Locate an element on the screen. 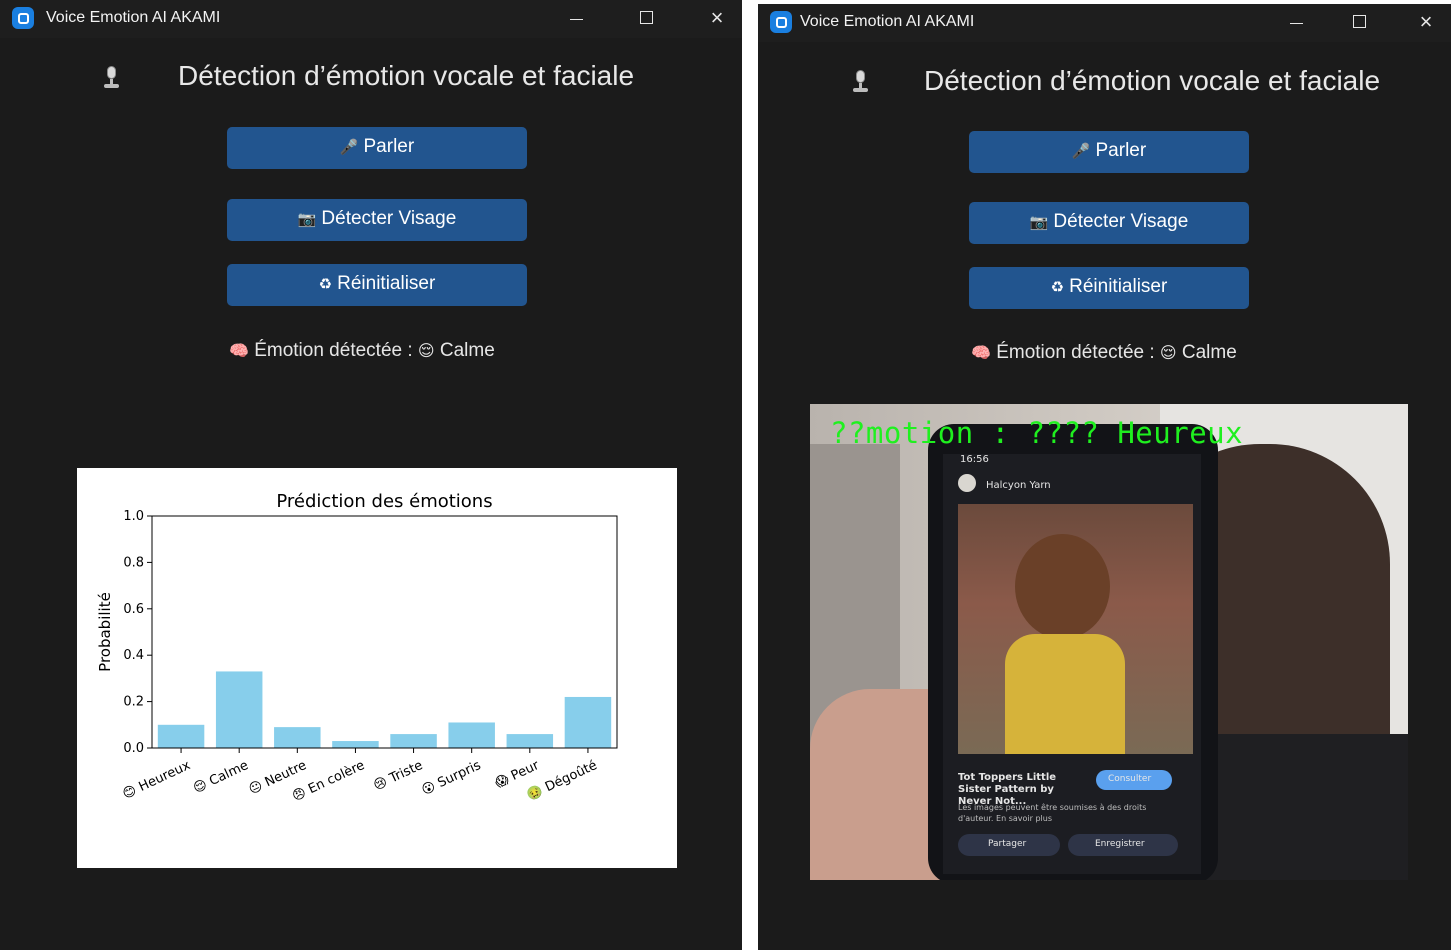  x-tick-label: 😢 Triste is located at coordinates (398, 776).